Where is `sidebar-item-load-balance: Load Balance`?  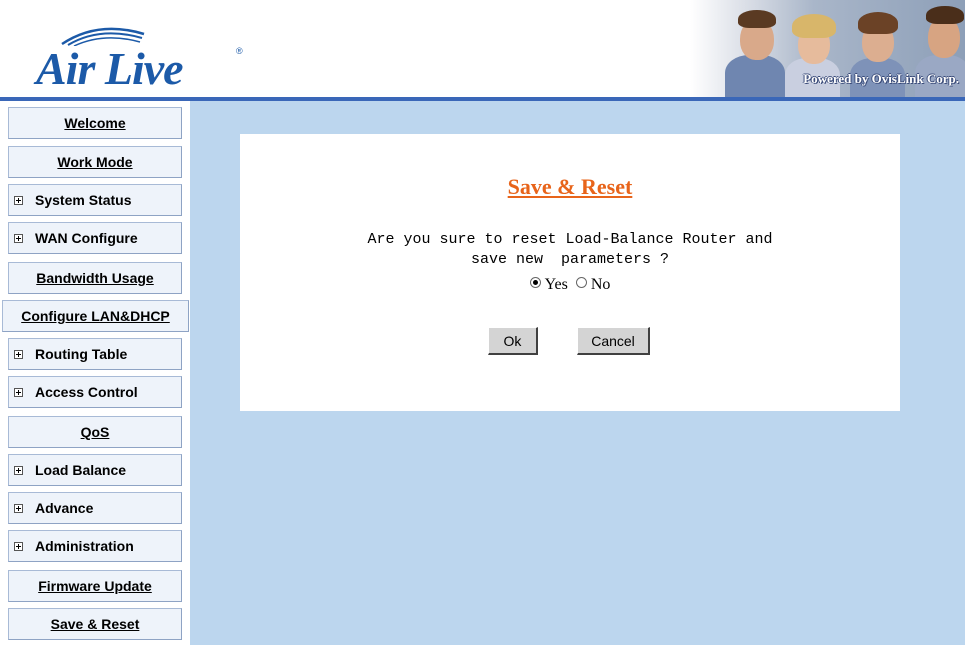 sidebar-item-load-balance: Load Balance is located at coordinates (95, 470).